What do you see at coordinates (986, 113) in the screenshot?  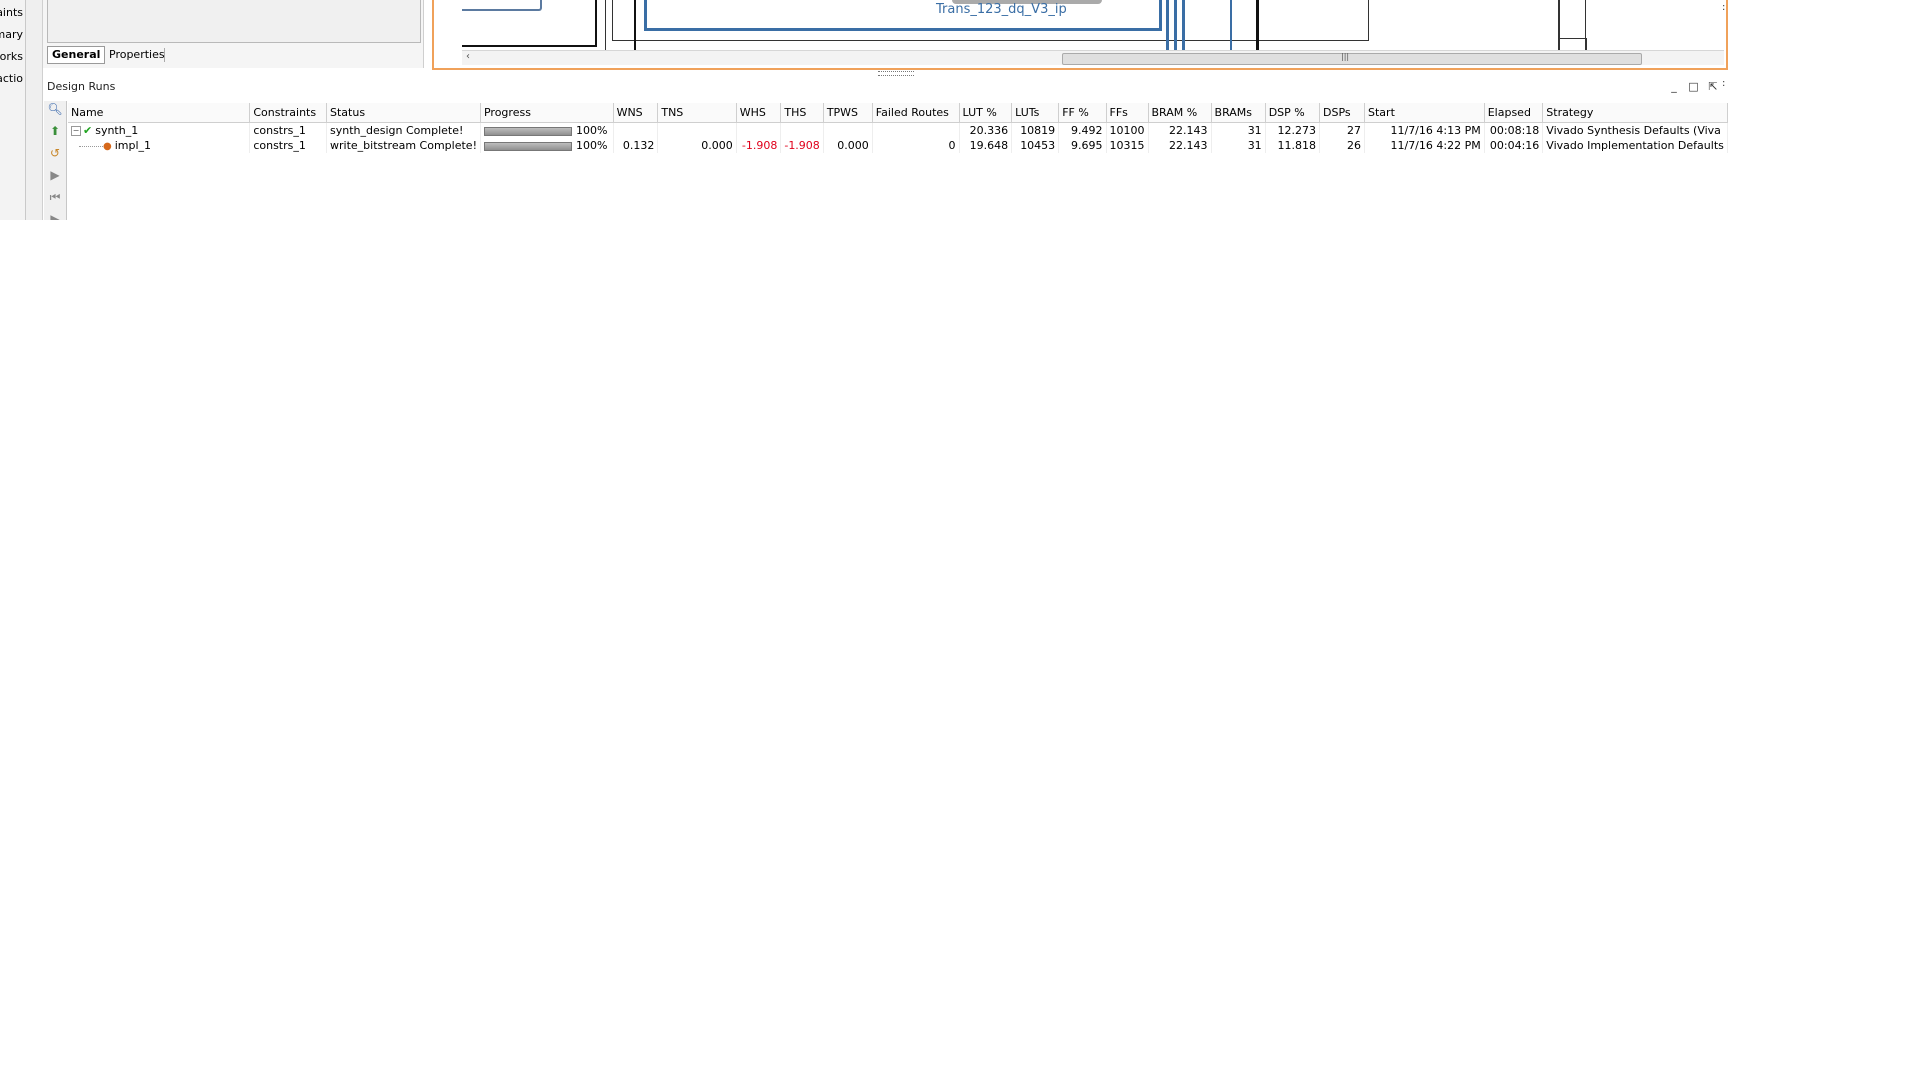 I see `col-header-lut-pct: LUT %` at bounding box center [986, 113].